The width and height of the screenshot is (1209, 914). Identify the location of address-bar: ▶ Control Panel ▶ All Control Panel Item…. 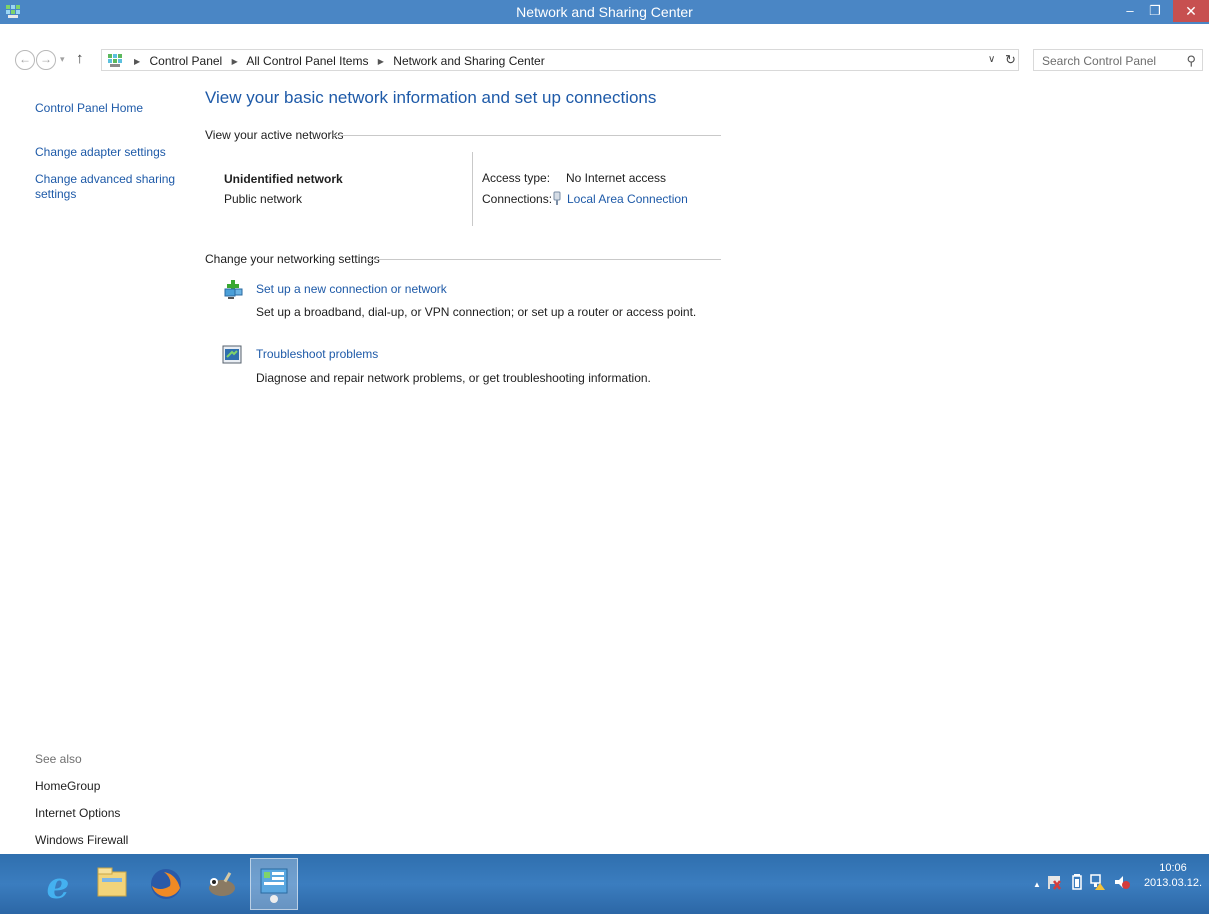
(560, 60).